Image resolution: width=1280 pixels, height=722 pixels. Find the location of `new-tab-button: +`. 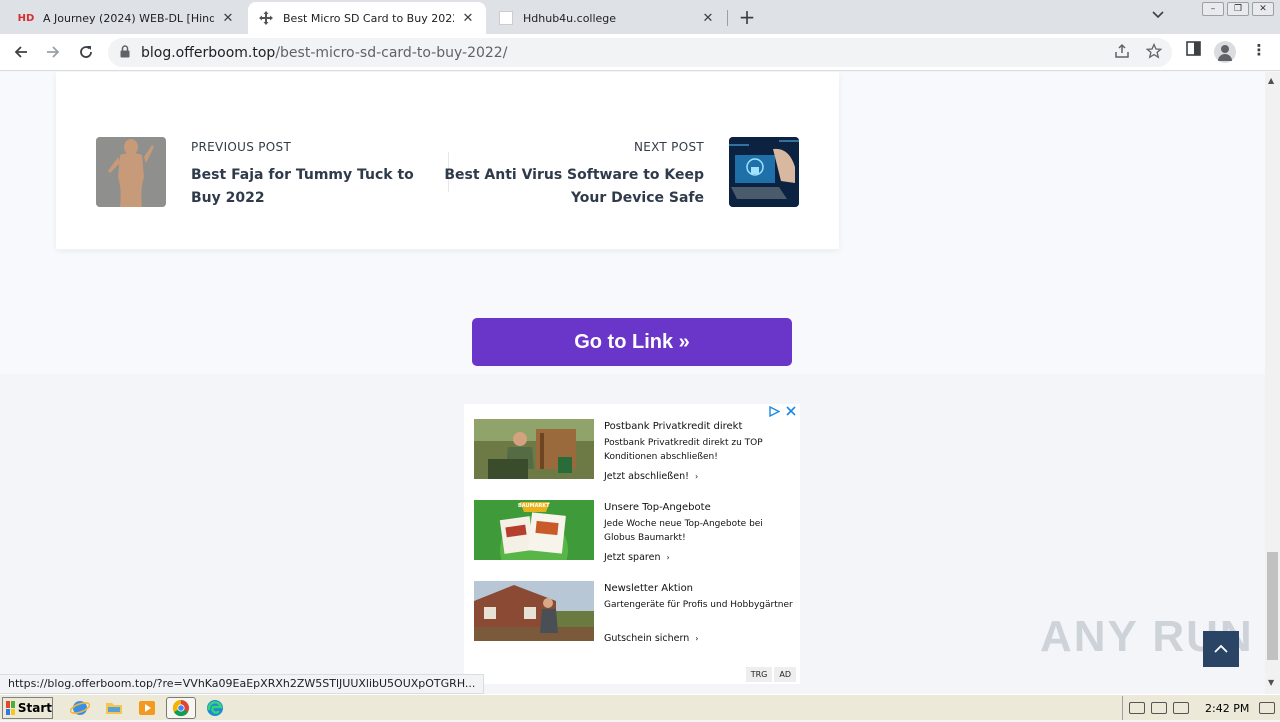

new-tab-button: + is located at coordinates (747, 18).